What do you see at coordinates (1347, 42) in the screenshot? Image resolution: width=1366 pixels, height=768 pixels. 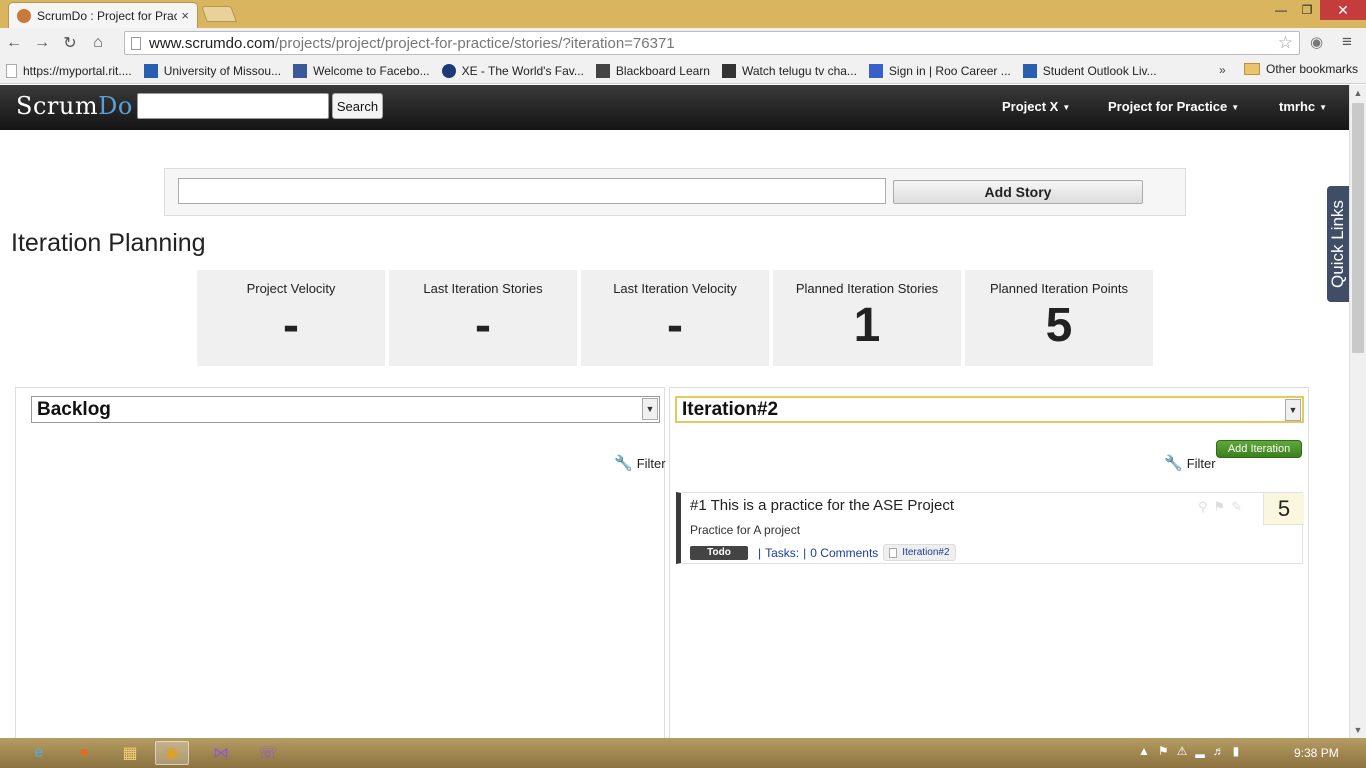 I see `chrome-menu-icon: ≡` at bounding box center [1347, 42].